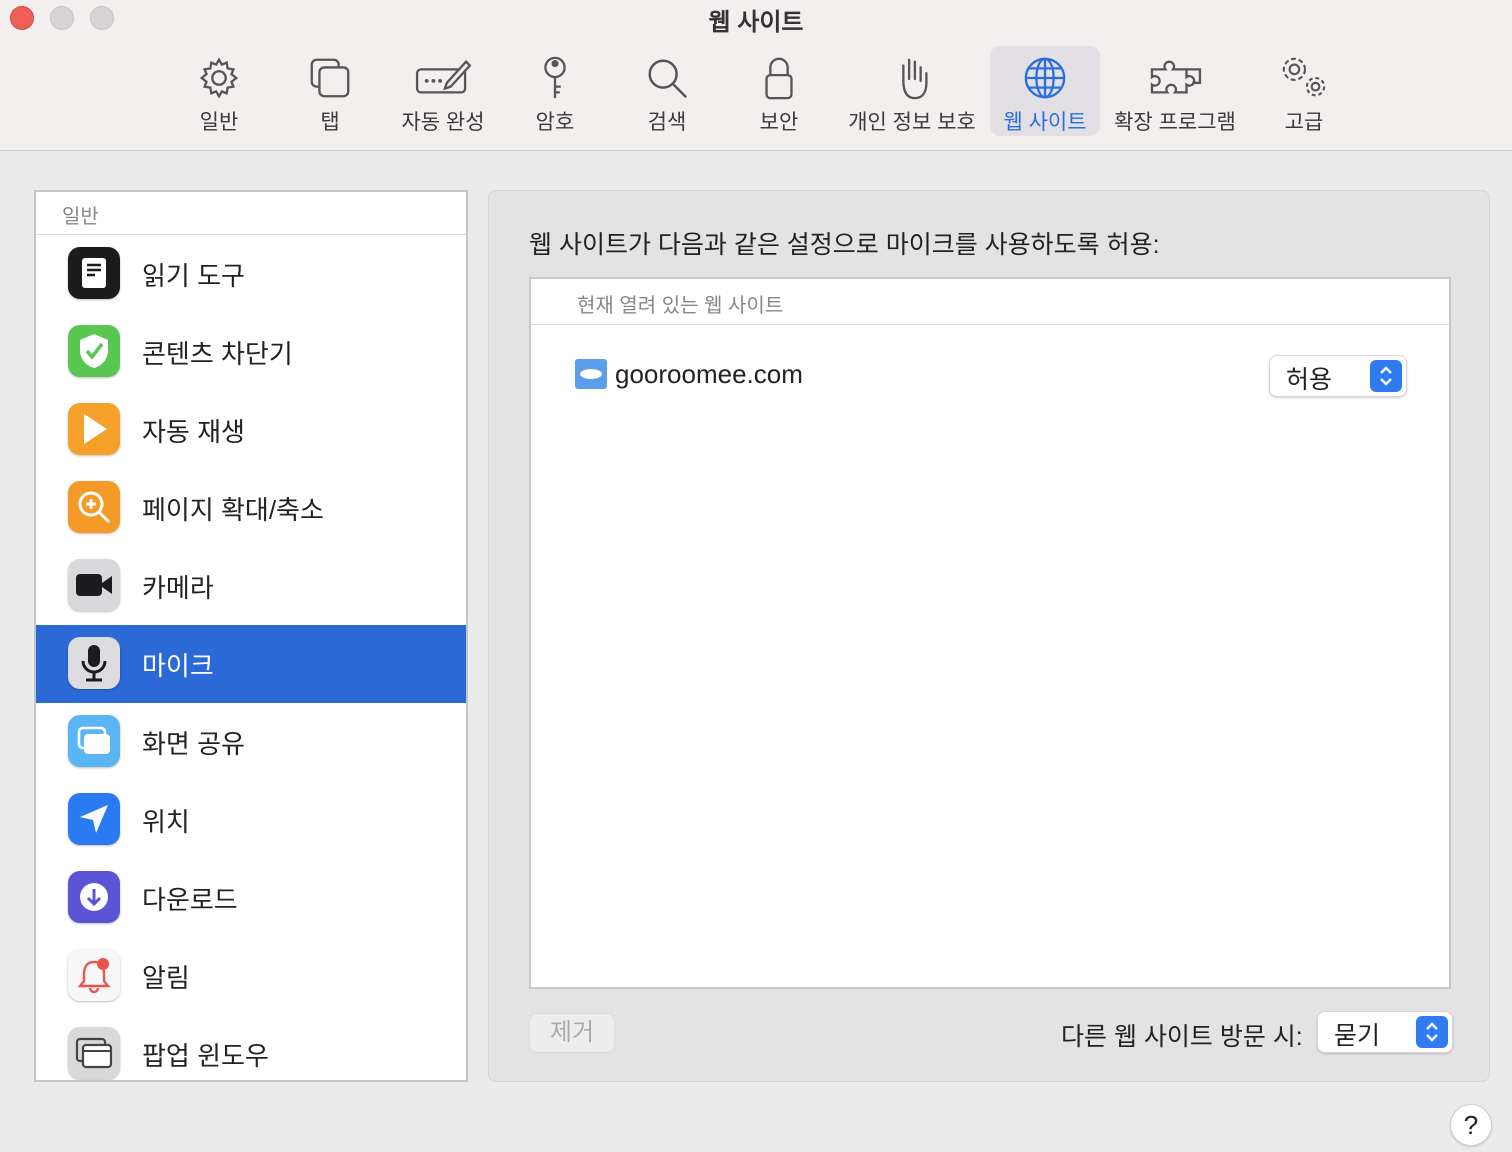 This screenshot has width=1512, height=1152. Describe the element at coordinates (94, 819) in the screenshot. I see `location-arrow-icon` at that location.